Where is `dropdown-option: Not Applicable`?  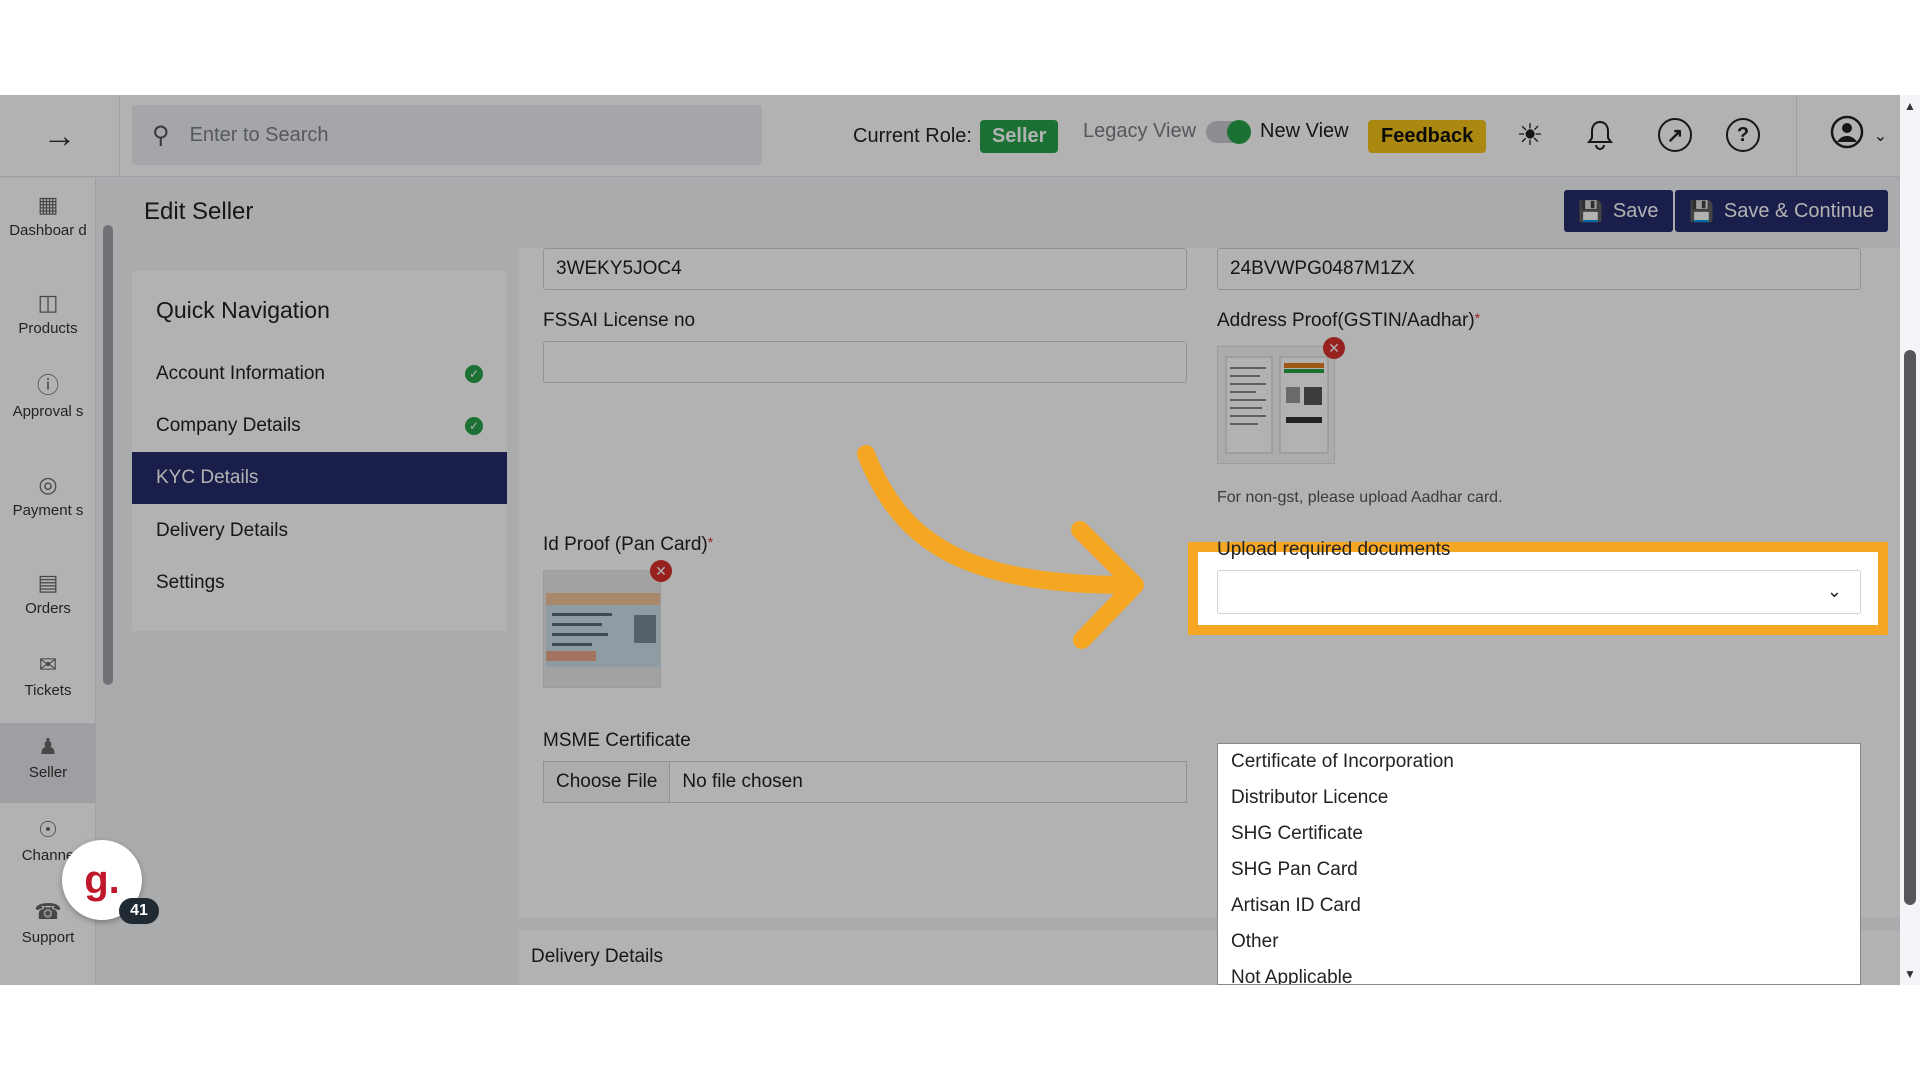
dropdown-option: Not Applicable is located at coordinates (1539, 972).